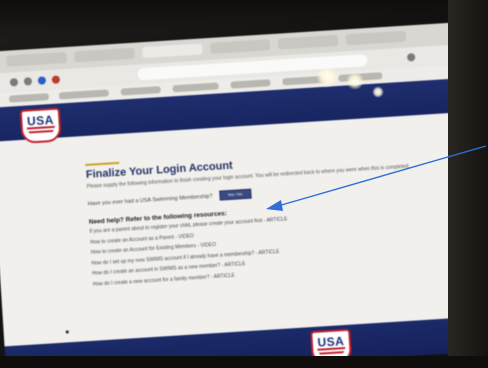  I want to click on annotation-layer, so click(376, 178).